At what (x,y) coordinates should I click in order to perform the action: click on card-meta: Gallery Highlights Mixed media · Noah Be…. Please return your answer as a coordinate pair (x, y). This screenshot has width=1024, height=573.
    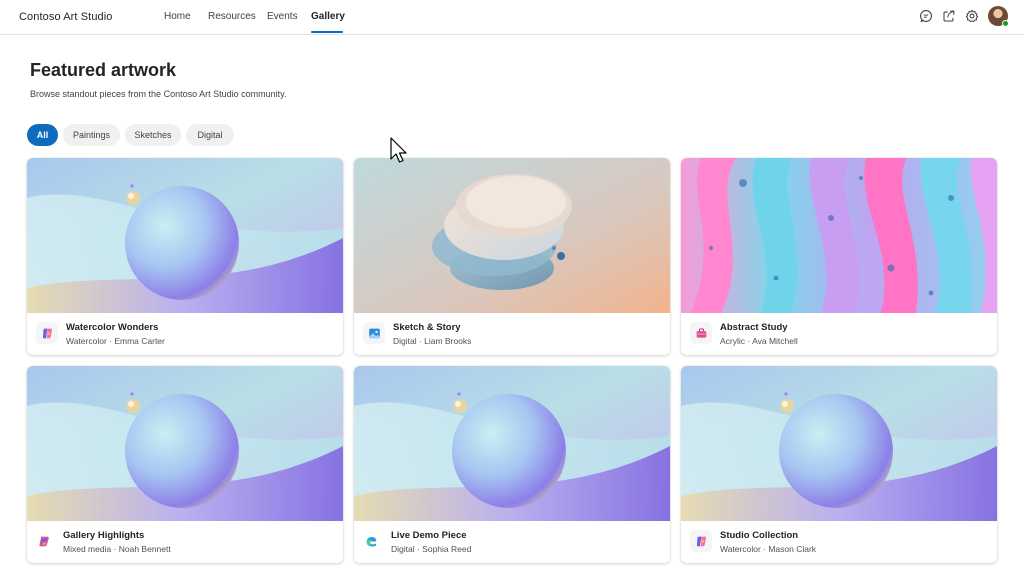
    Looking at the image, I should click on (185, 542).